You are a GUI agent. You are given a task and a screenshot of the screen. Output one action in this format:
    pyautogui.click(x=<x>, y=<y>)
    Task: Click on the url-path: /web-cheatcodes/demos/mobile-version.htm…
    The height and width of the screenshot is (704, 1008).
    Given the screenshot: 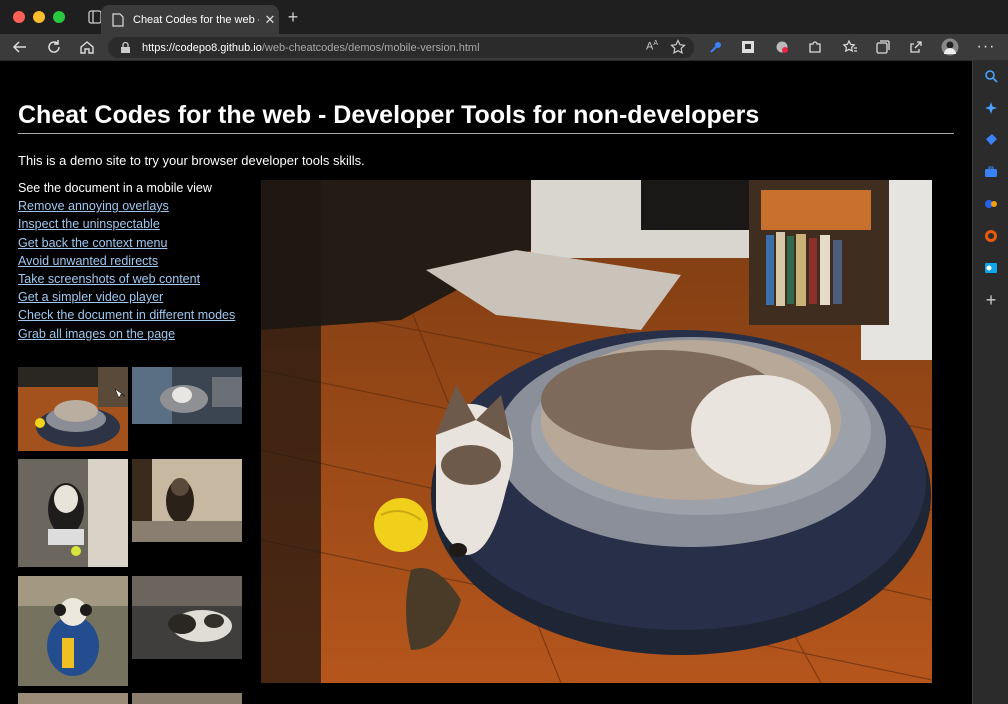 What is the action you would take?
    pyautogui.click(x=370, y=47)
    